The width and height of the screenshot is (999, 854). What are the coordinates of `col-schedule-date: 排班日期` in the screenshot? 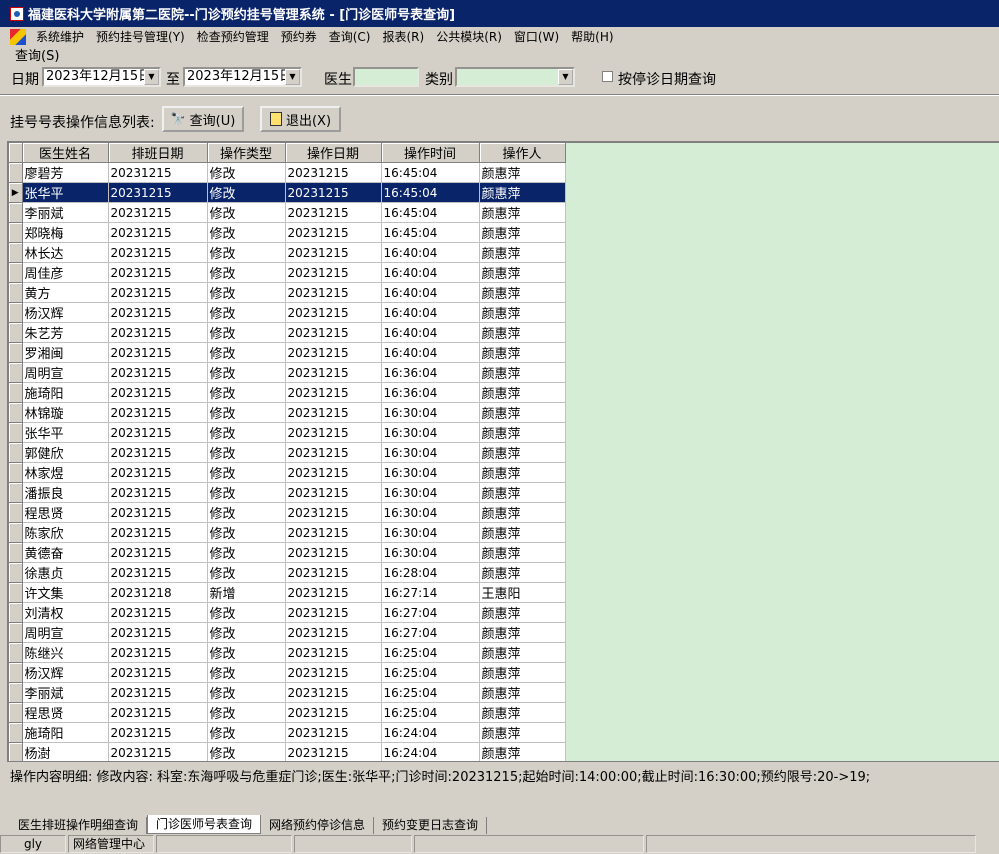 It's located at (158, 153).